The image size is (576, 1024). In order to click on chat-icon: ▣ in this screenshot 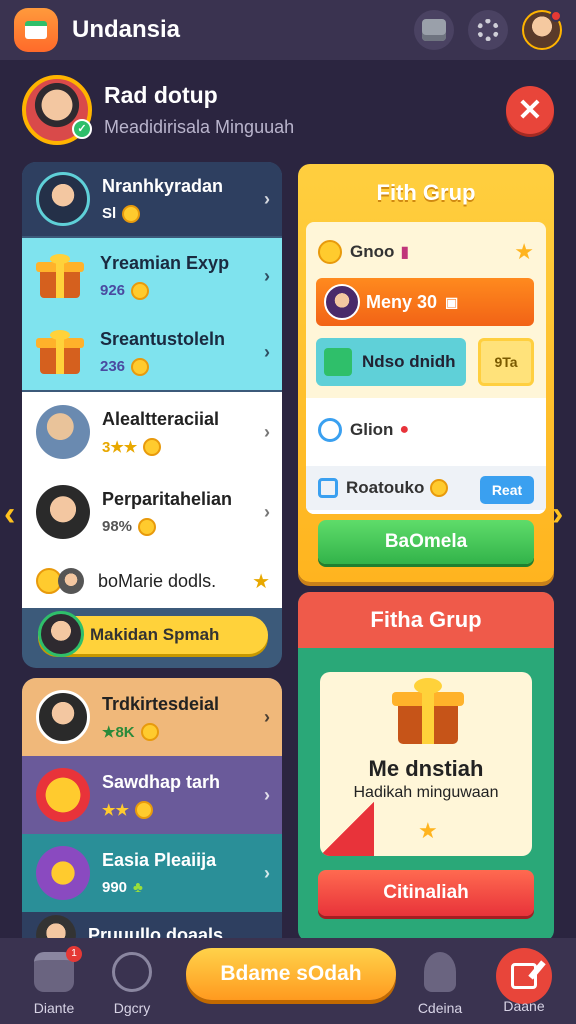, I will do `click(452, 301)`.